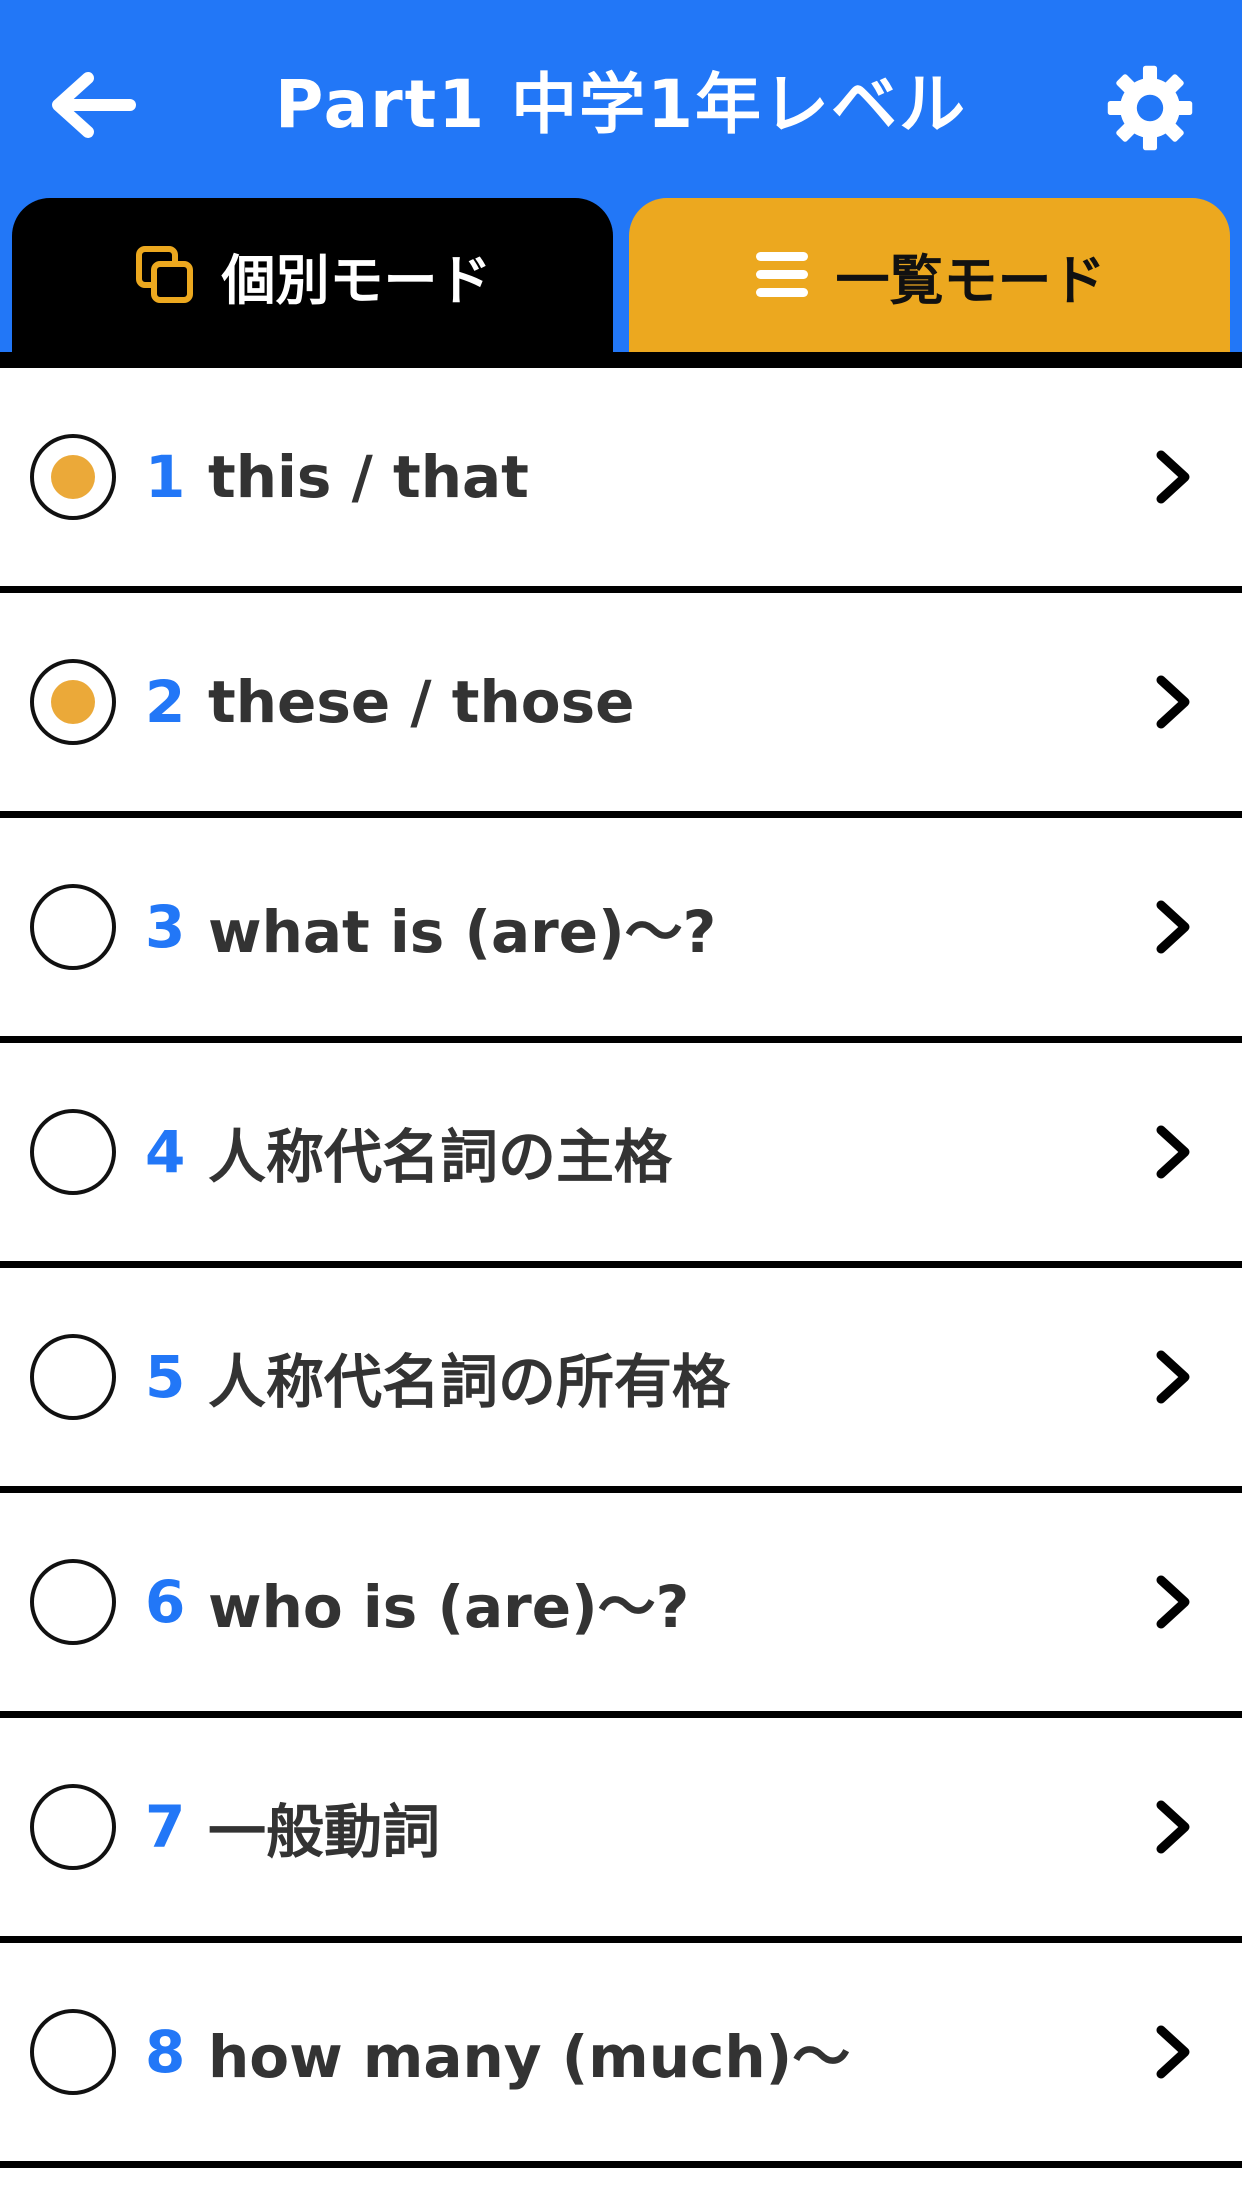 This screenshot has height=2208, width=1242. I want to click on lesson-number: 6, so click(165, 1602).